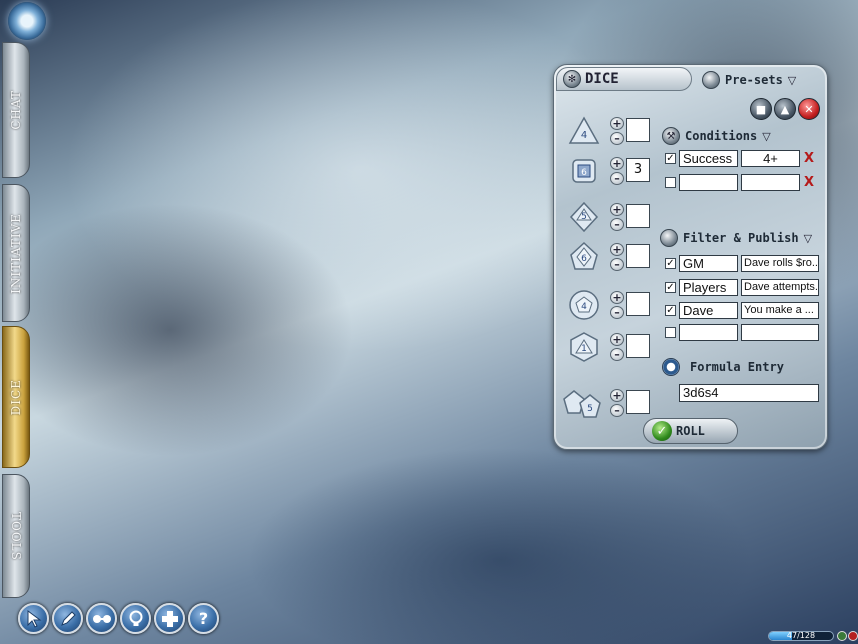 This screenshot has height=644, width=858. What do you see at coordinates (584, 257) in the screenshot?
I see `d10-icon: 6` at bounding box center [584, 257].